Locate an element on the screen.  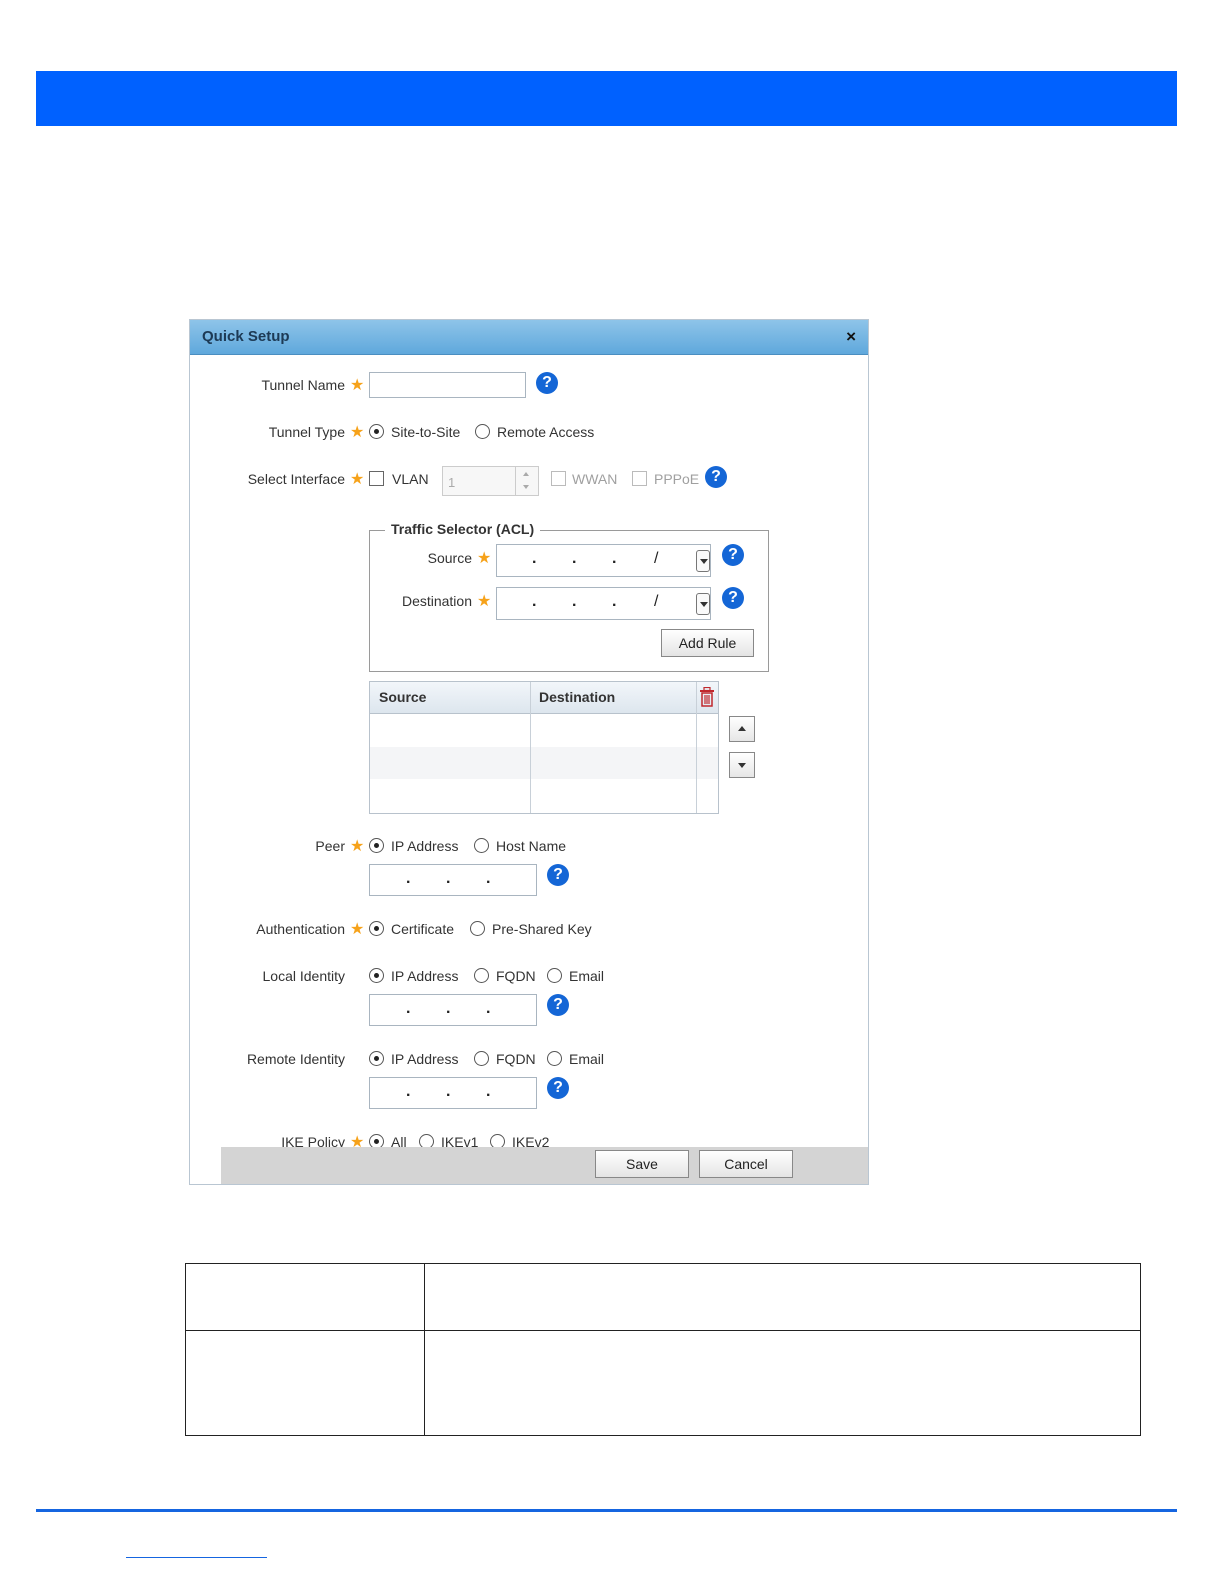
peer-host-name-radio is located at coordinates (481, 845).